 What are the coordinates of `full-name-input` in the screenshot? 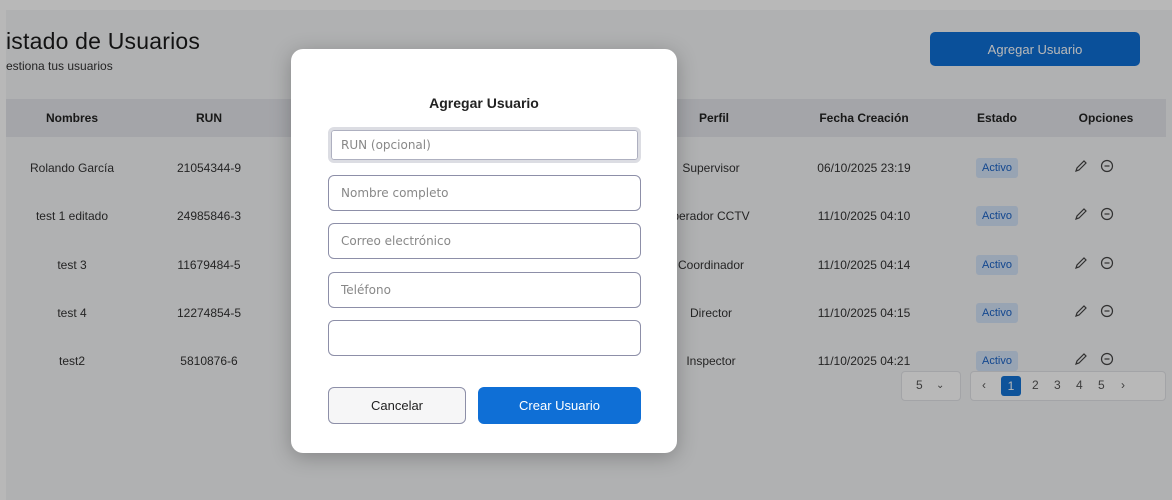 It's located at (484, 193).